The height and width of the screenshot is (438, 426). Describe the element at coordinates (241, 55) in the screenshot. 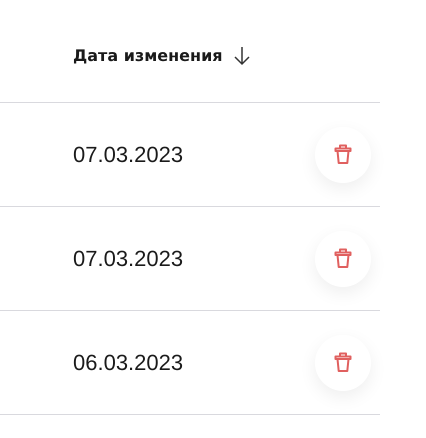

I see `sort-arrow-icon` at that location.